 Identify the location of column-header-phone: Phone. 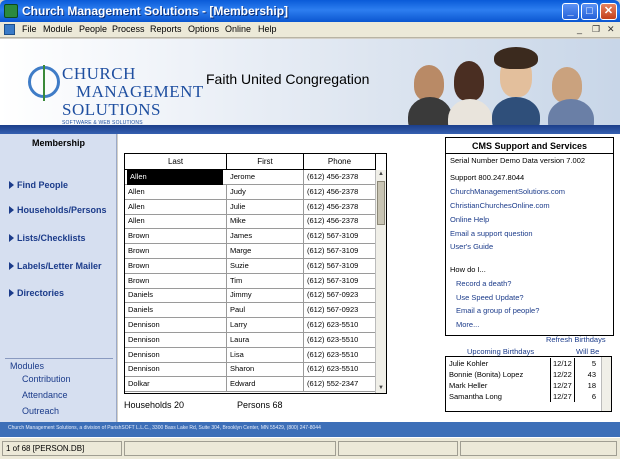
(340, 162).